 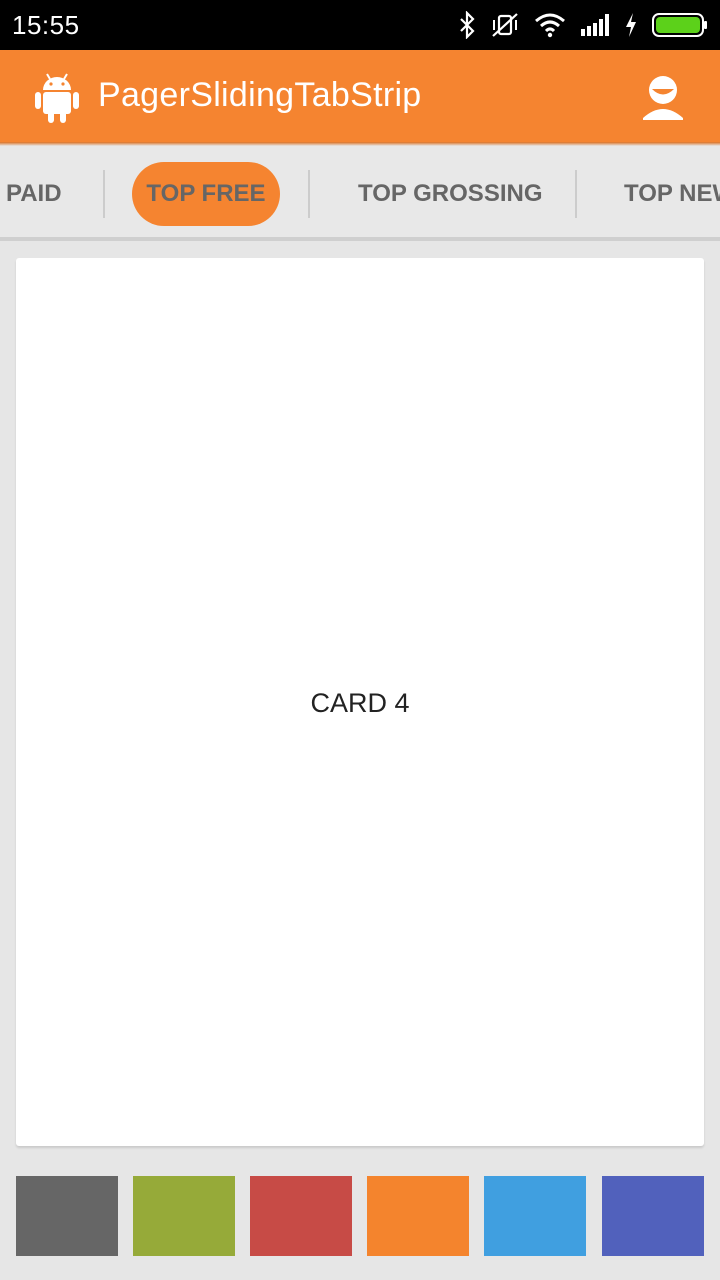 What do you see at coordinates (450, 194) in the screenshot?
I see `tab-top-grossing: TOP GROSSING` at bounding box center [450, 194].